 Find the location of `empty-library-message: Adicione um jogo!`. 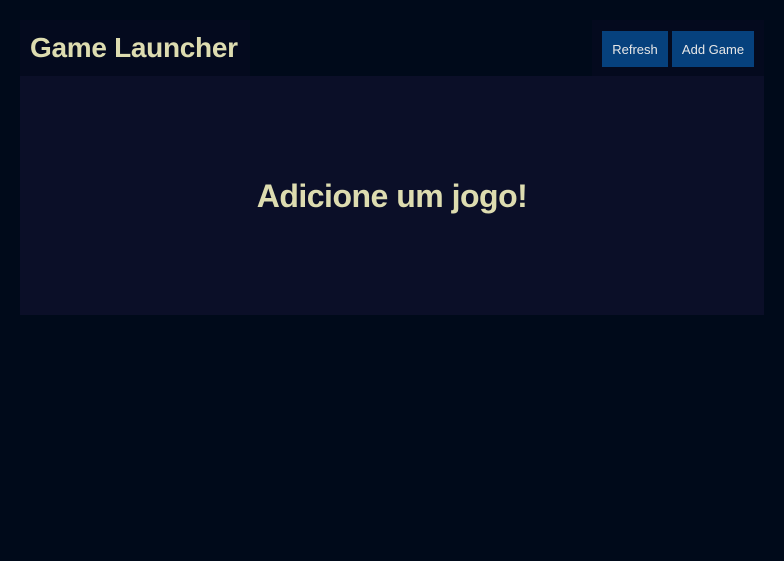

empty-library-message: Adicione um jogo! is located at coordinates (392, 196).